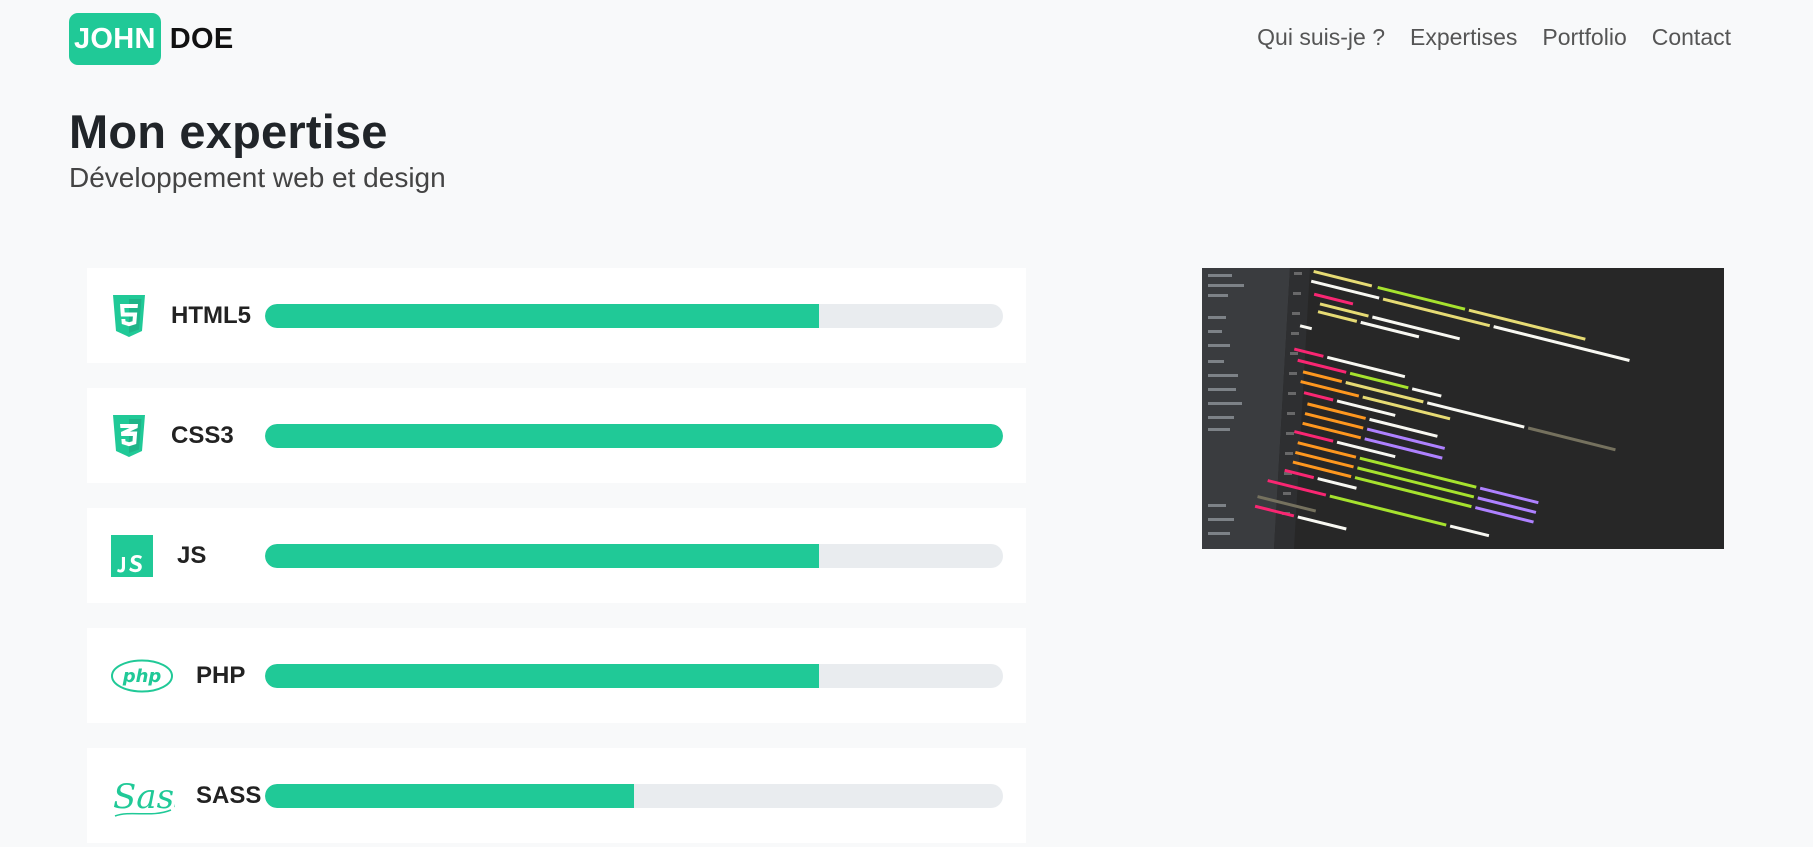  I want to click on skill-name: SASS, so click(229, 795).